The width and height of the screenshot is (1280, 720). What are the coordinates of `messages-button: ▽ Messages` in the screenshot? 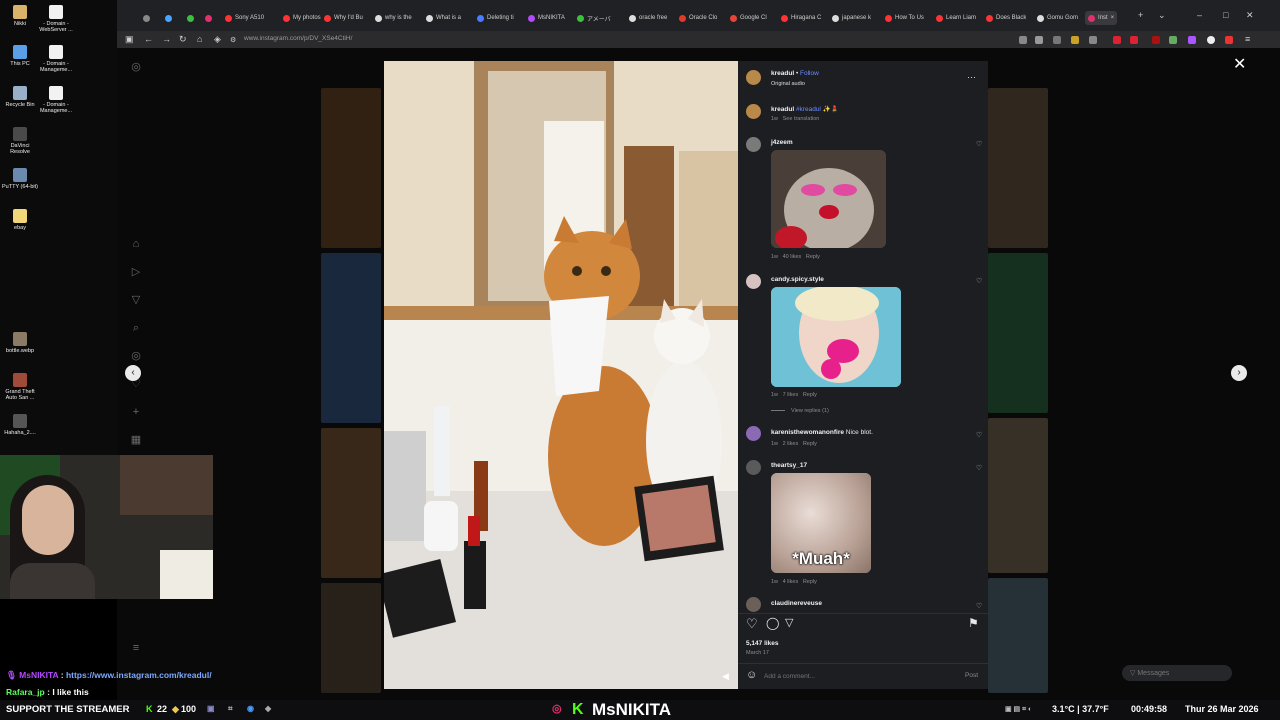 It's located at (1177, 673).